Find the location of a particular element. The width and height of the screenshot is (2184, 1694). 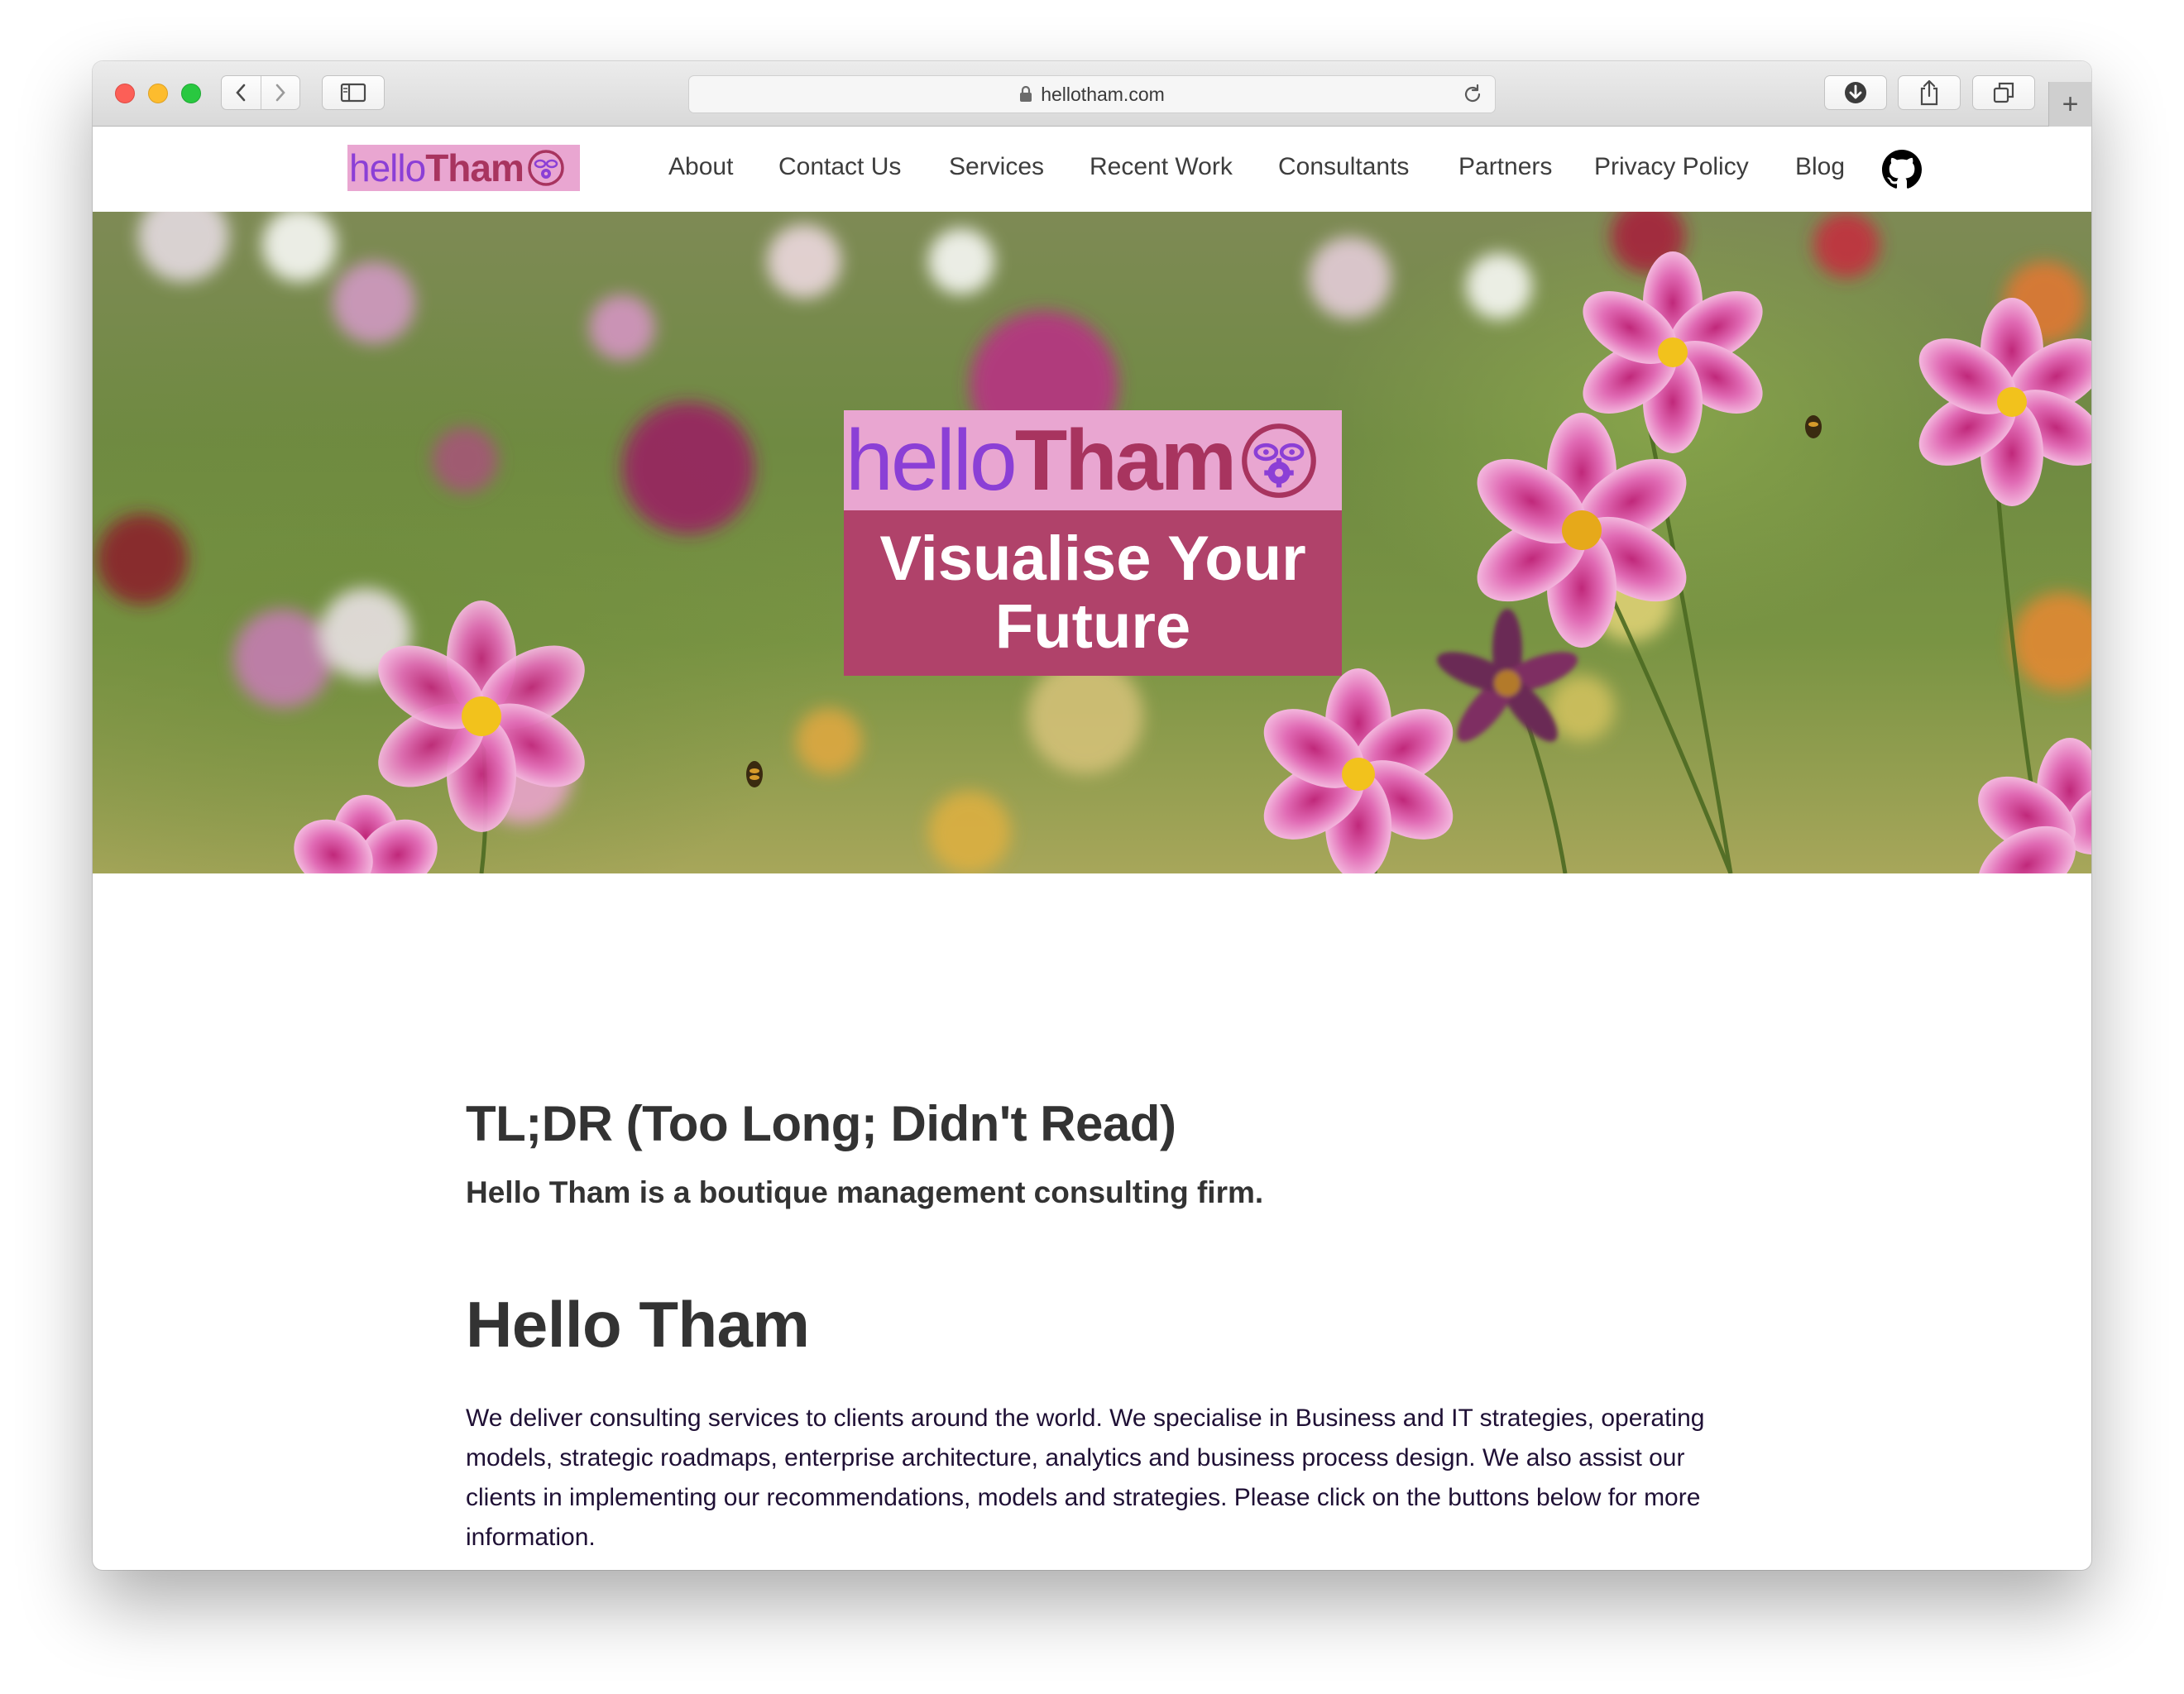

browser-toolbar: hellotham.com + is located at coordinates (1092, 94).